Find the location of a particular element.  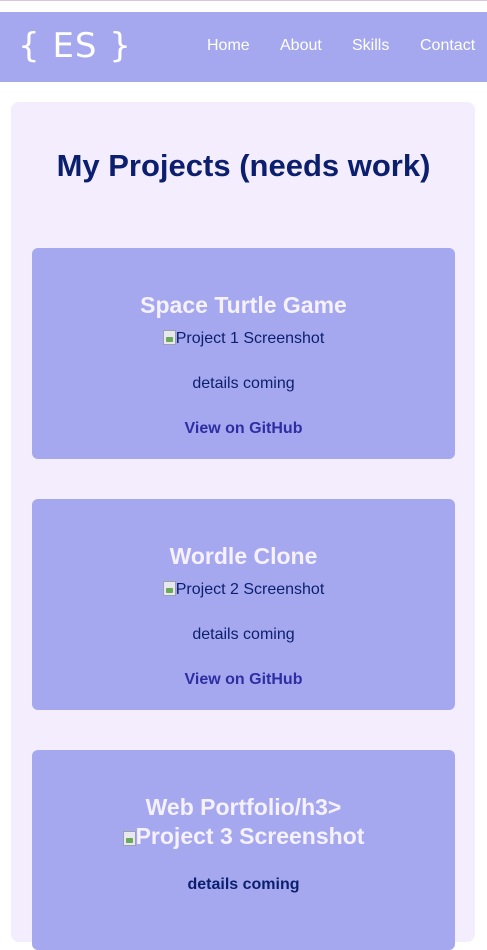

project-screenshot: Project 2 Screenshot is located at coordinates (243, 590).